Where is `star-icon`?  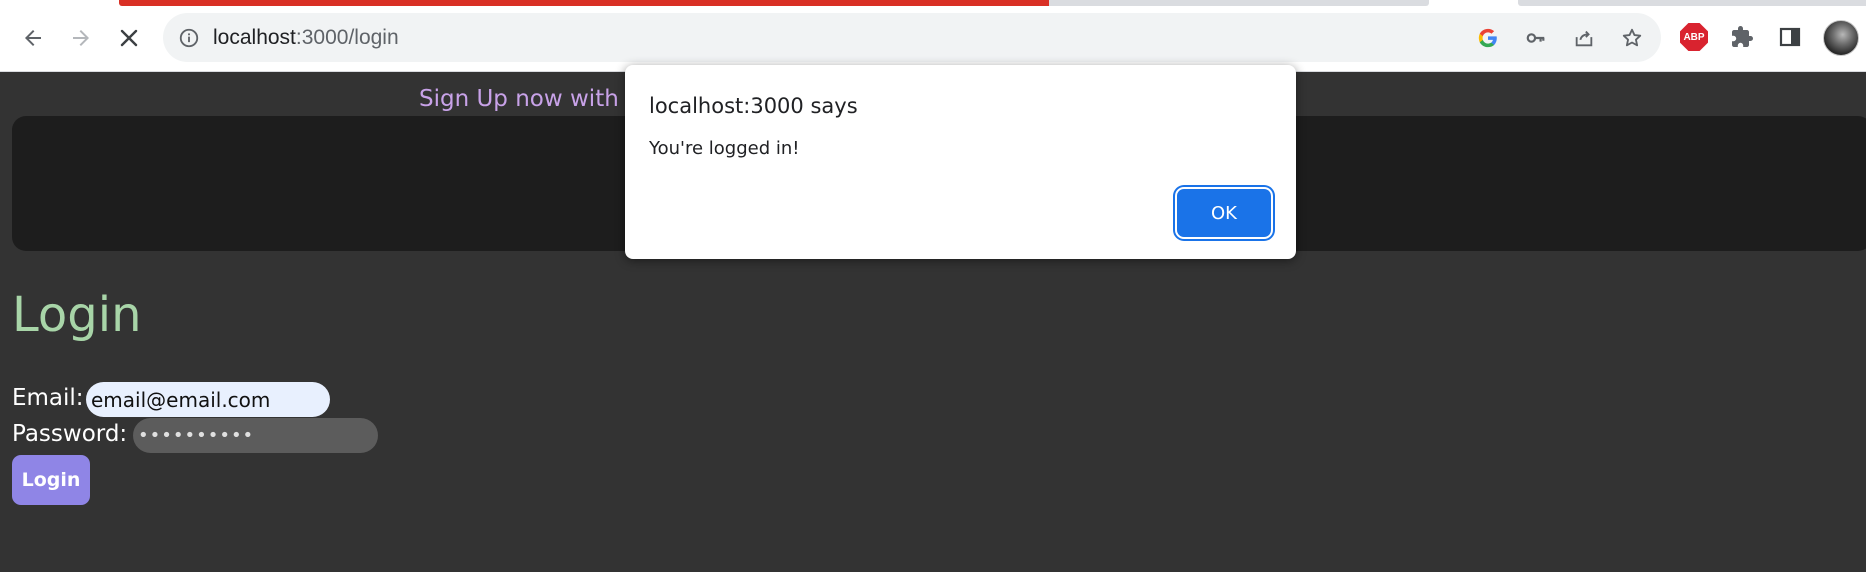 star-icon is located at coordinates (1632, 38).